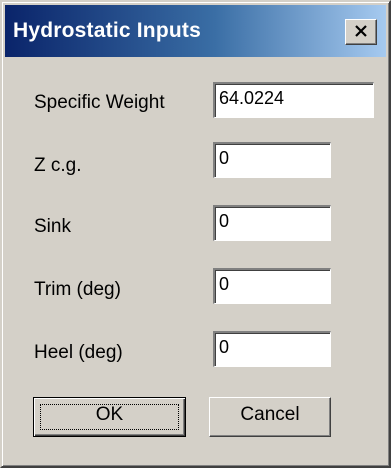 This screenshot has width=391, height=468. I want to click on title-bar: Hydrostatic Inputs, so click(195, 31).